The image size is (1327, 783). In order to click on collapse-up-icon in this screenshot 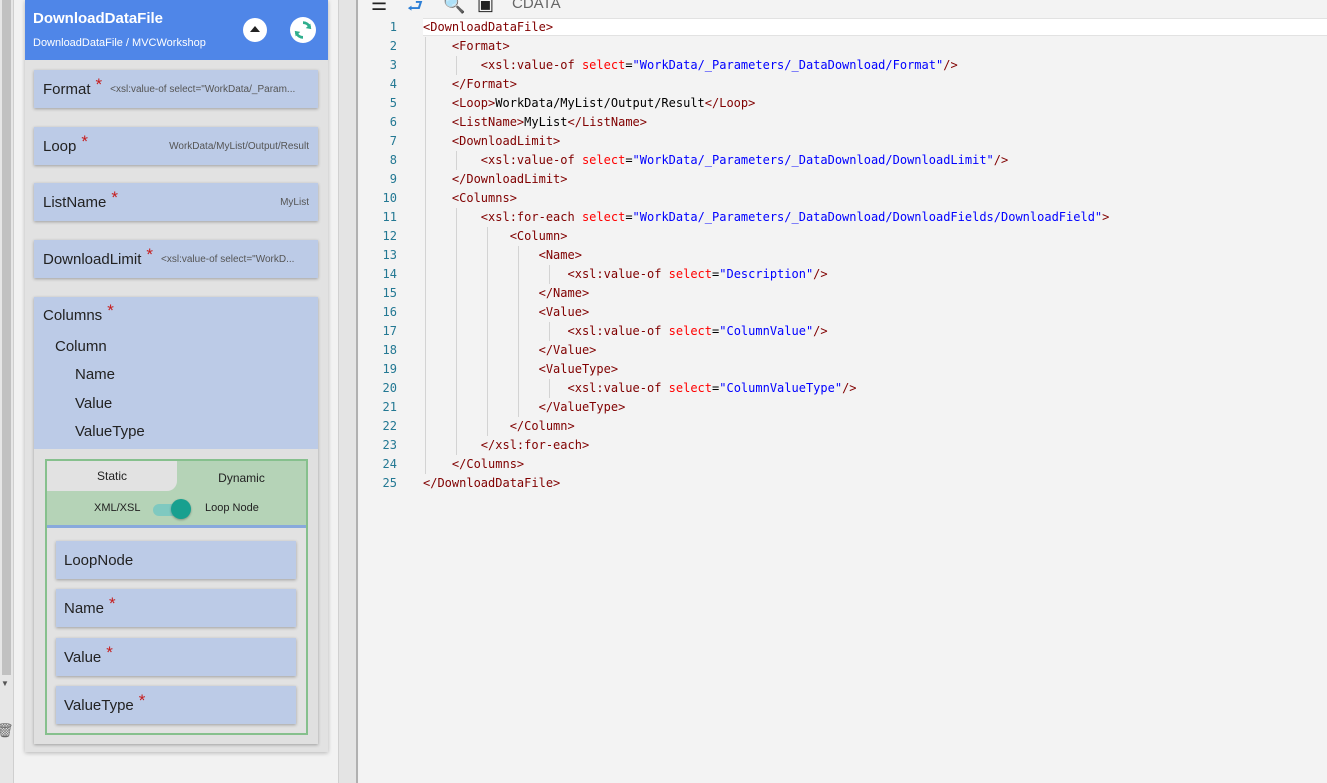, I will do `click(255, 30)`.